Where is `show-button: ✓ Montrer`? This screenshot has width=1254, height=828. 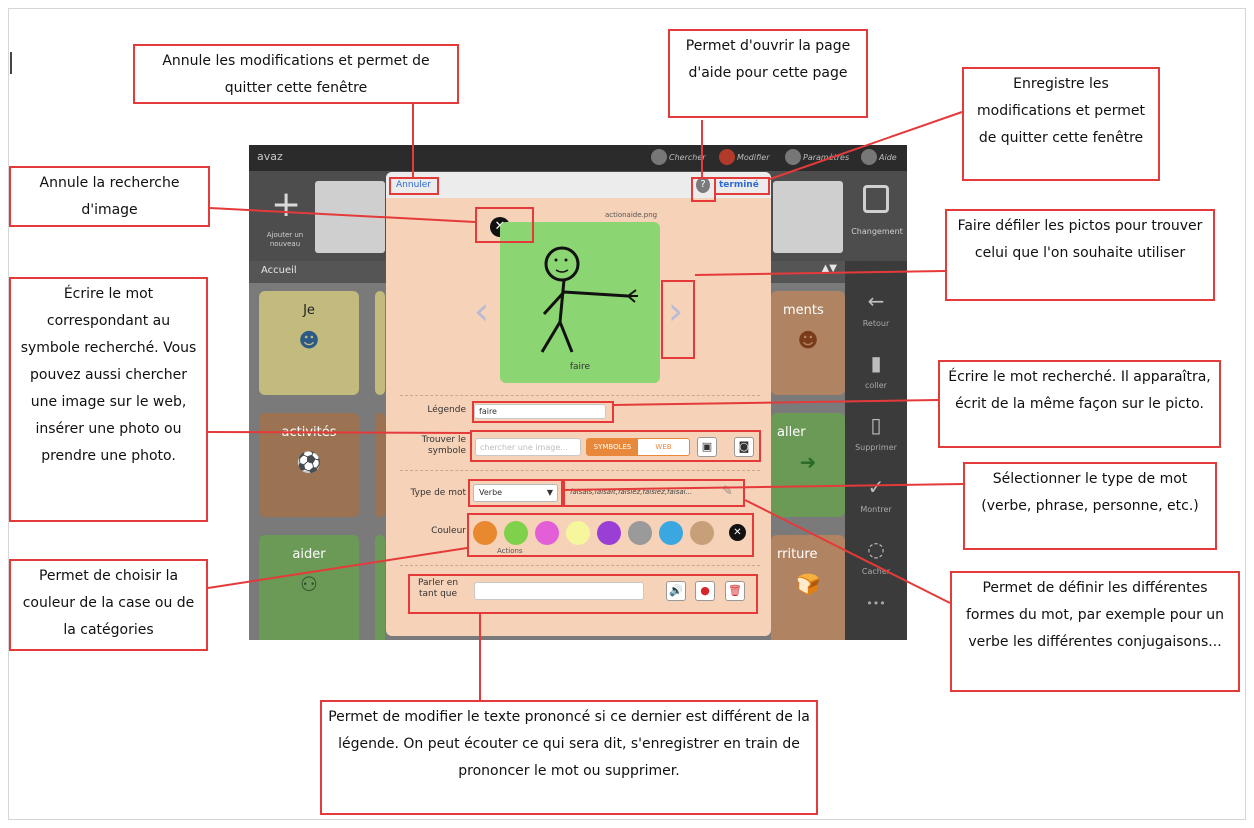 show-button: ✓ Montrer is located at coordinates (876, 494).